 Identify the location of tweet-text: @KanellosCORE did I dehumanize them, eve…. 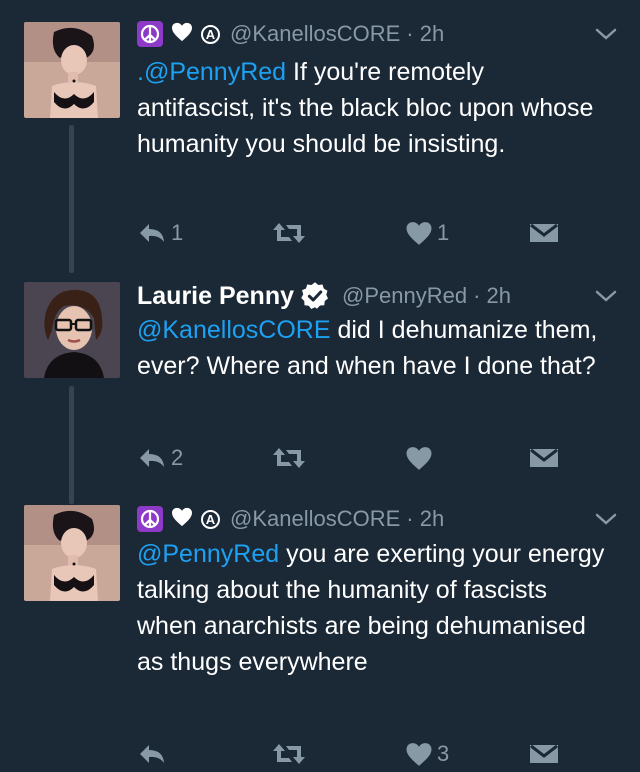
(372, 348).